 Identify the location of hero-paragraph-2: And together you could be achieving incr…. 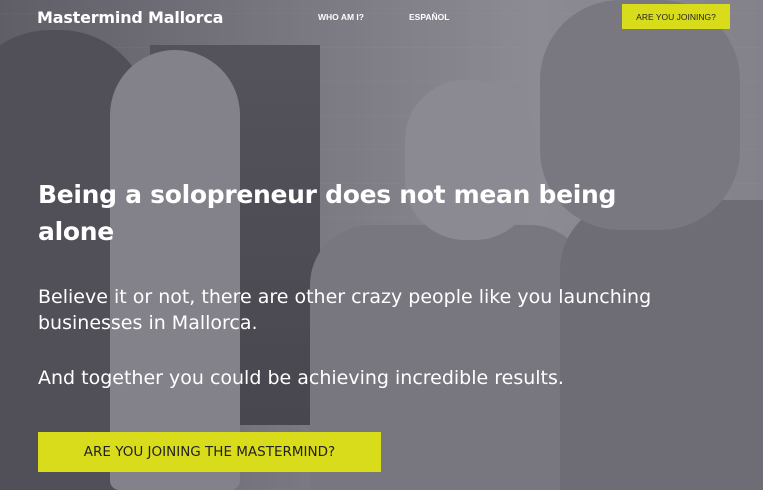
(301, 378).